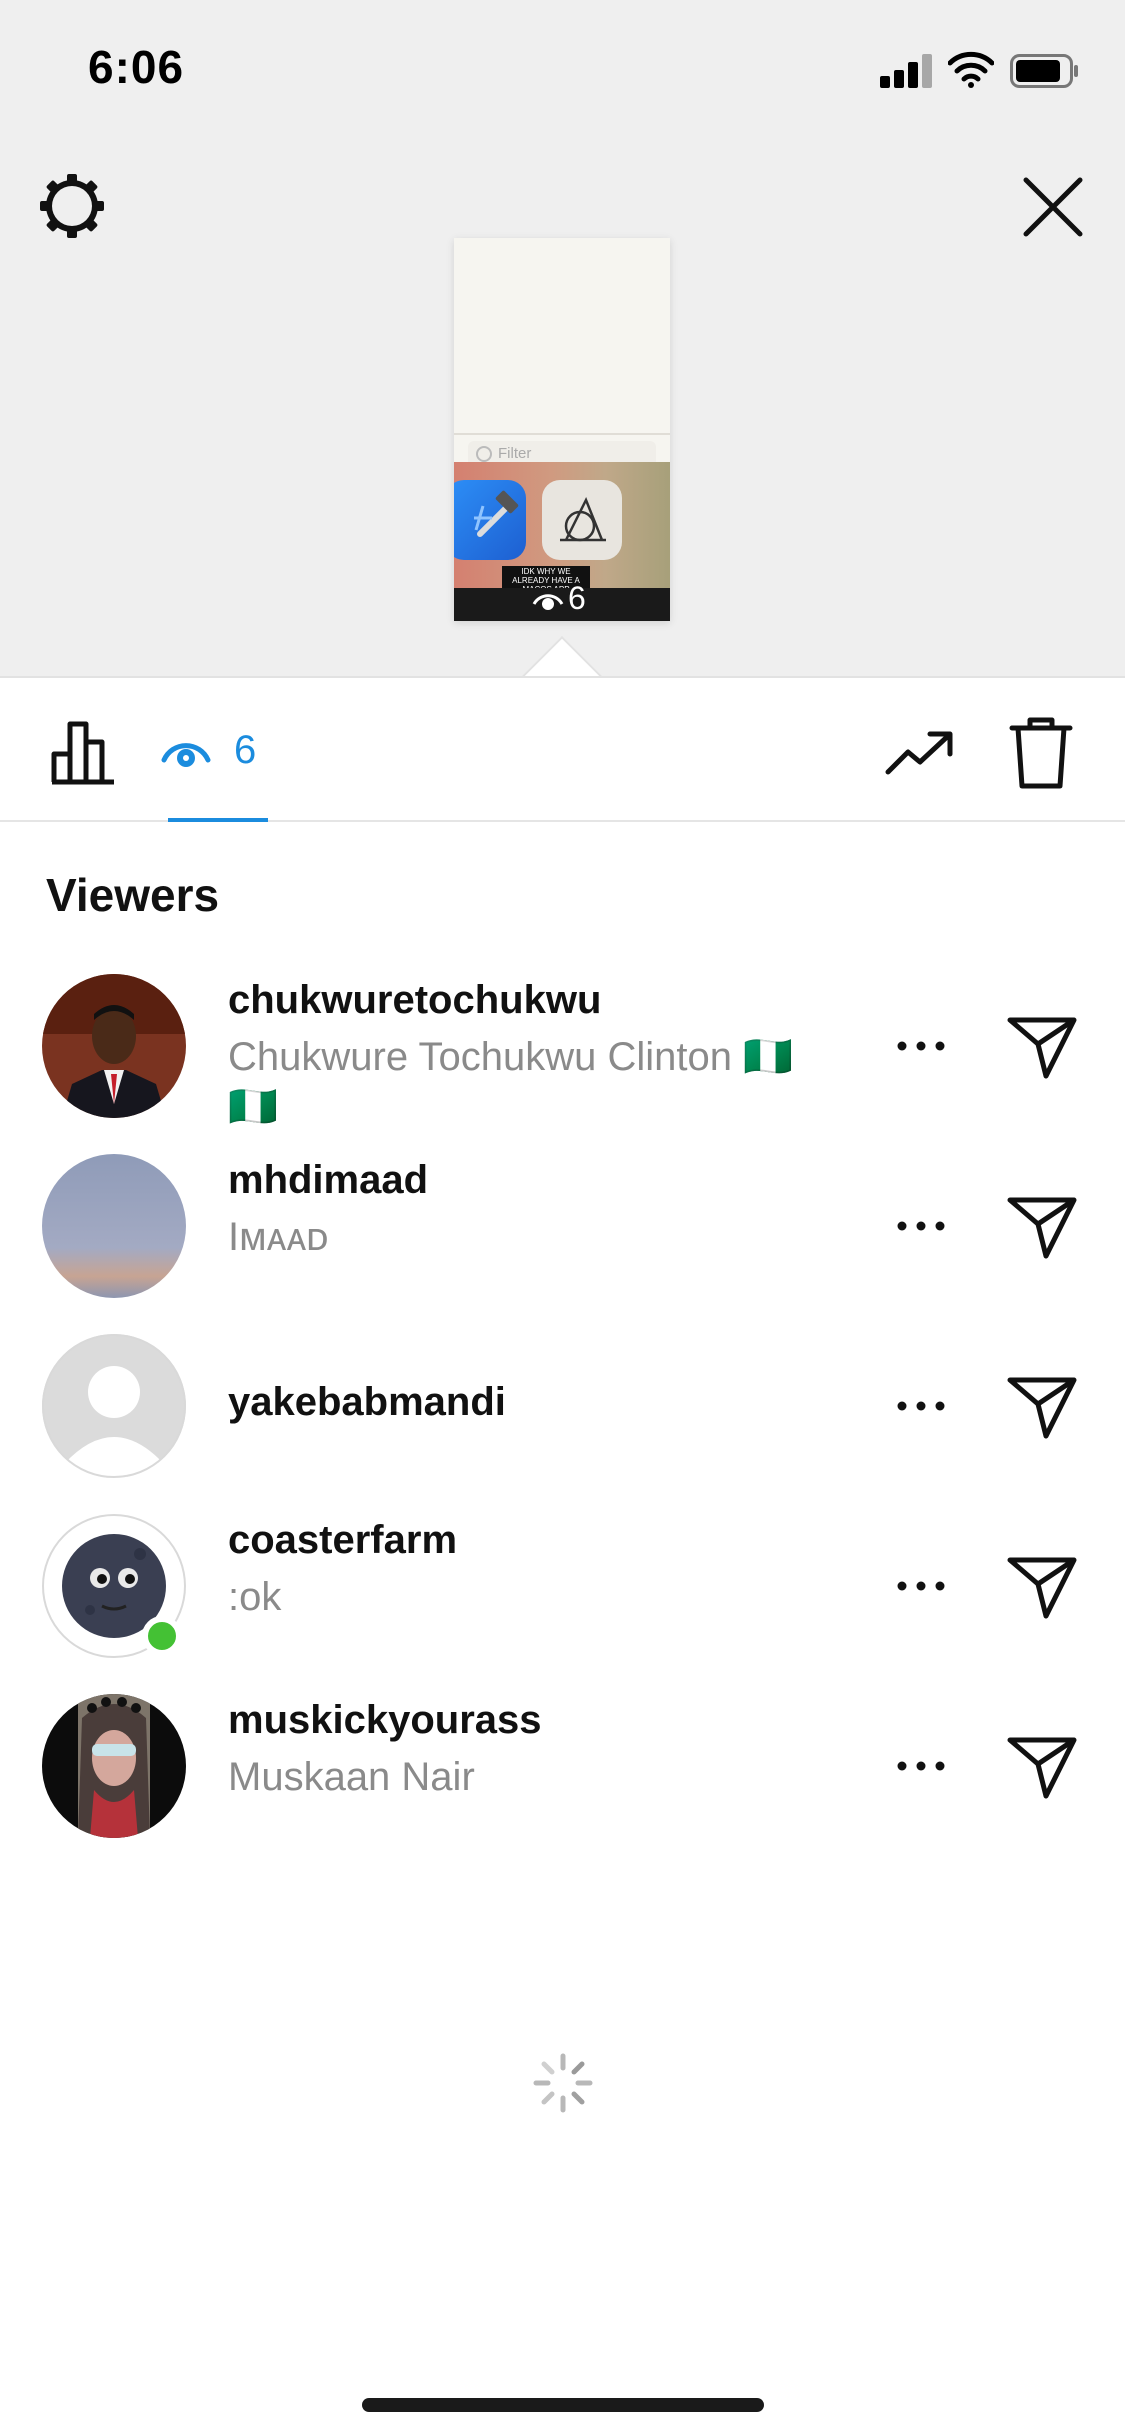 The image size is (1125, 2436). Describe the element at coordinates (563, 2405) in the screenshot. I see `home-indicator` at that location.